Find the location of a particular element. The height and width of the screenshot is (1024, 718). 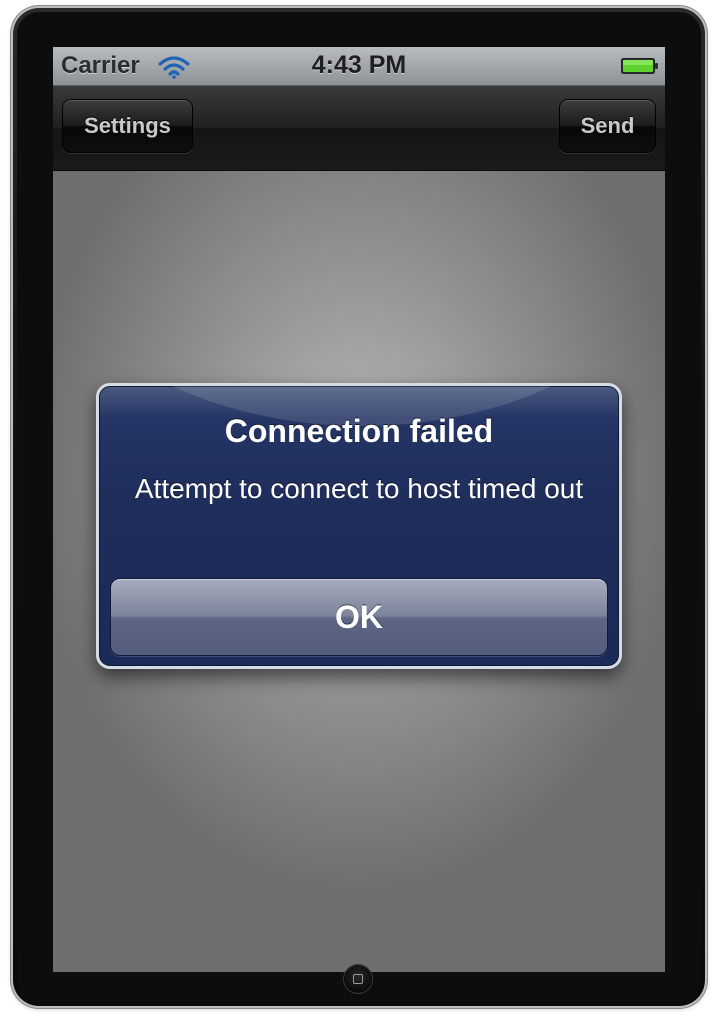

alert-message: Attempt to connect to host timed out is located at coordinates (359, 488).